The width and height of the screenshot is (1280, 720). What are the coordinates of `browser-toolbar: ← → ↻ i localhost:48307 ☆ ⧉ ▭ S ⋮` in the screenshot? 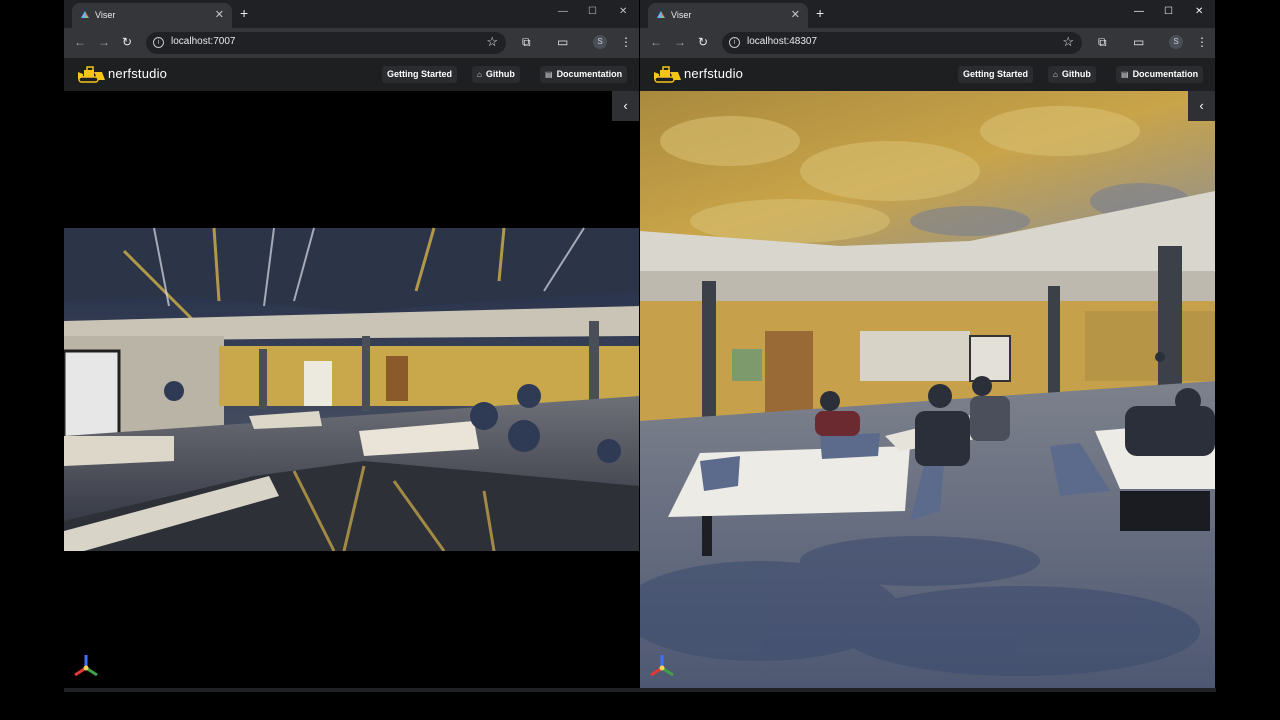 It's located at (927, 43).